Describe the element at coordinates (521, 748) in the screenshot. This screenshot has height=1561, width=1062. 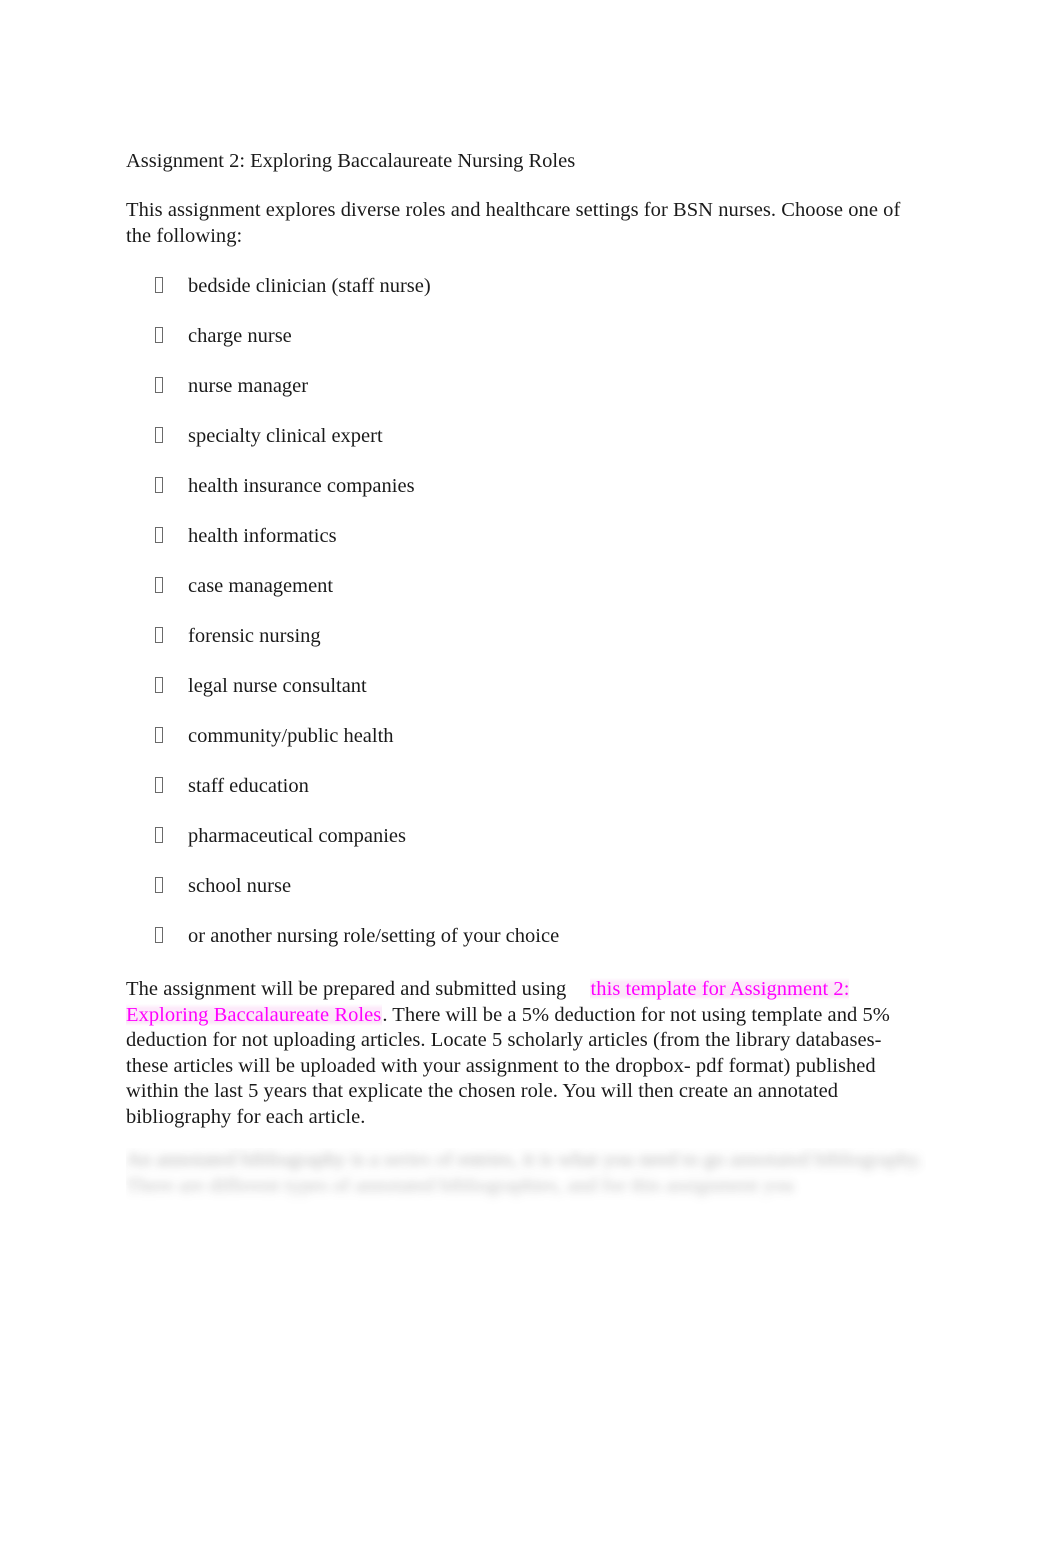
I see `list-item: community/public health` at that location.